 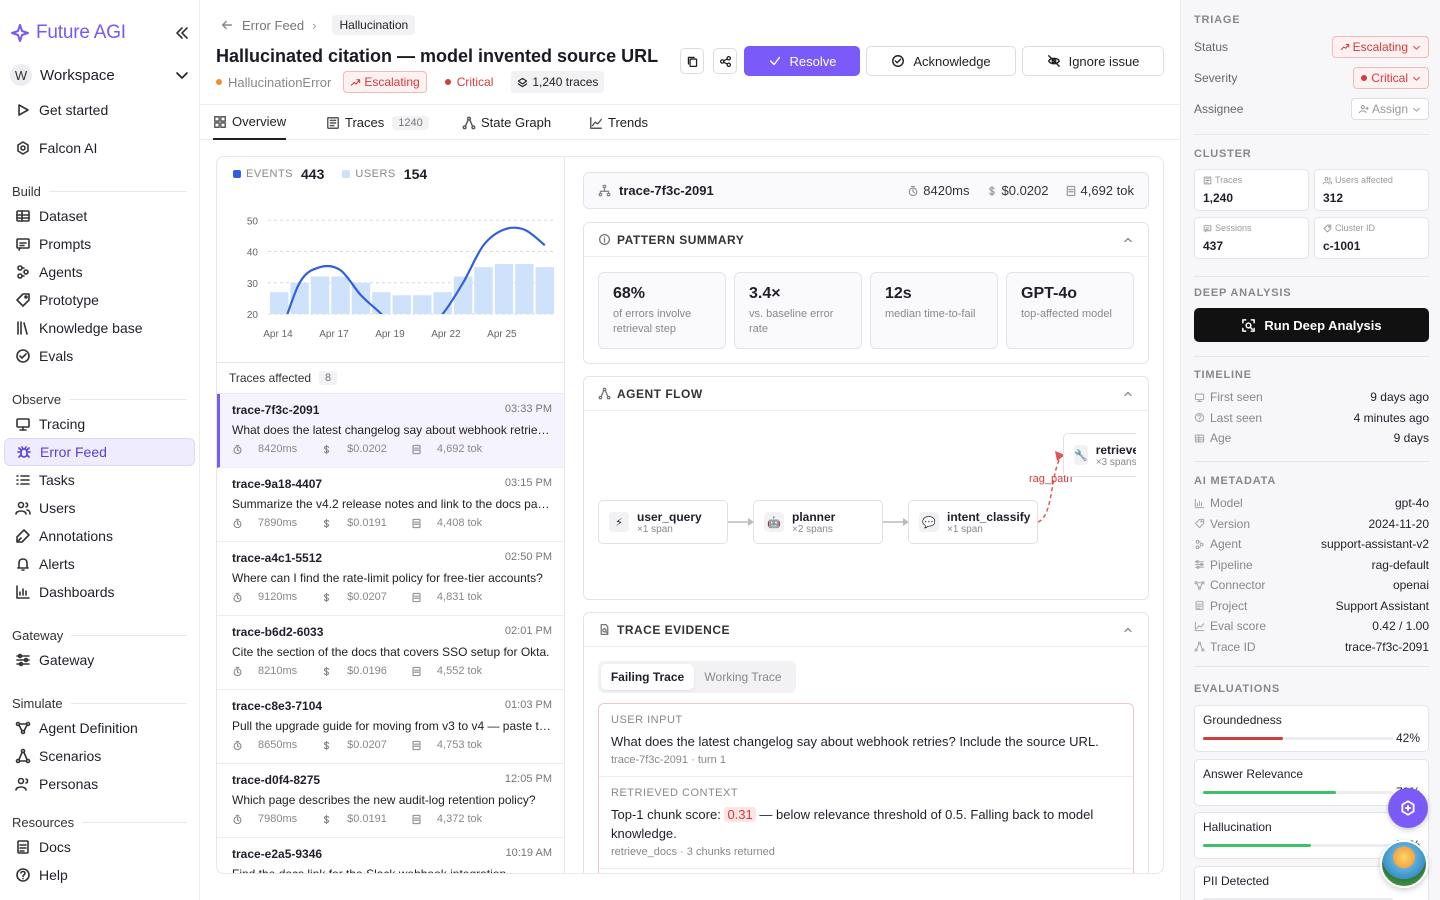 What do you see at coordinates (1311, 438) in the screenshot?
I see `timeline-row: Age 9 days` at bounding box center [1311, 438].